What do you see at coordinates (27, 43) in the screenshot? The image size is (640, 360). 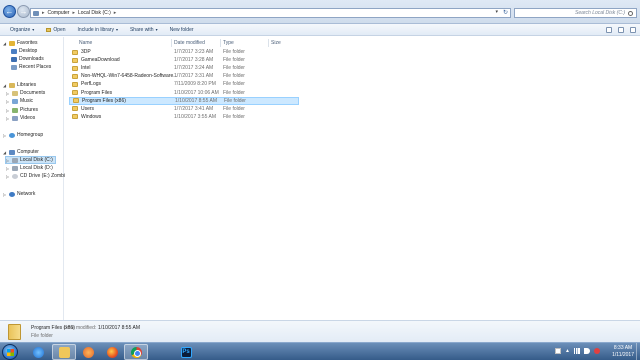 I see `nav-favorites-label: Favorites` at bounding box center [27, 43].